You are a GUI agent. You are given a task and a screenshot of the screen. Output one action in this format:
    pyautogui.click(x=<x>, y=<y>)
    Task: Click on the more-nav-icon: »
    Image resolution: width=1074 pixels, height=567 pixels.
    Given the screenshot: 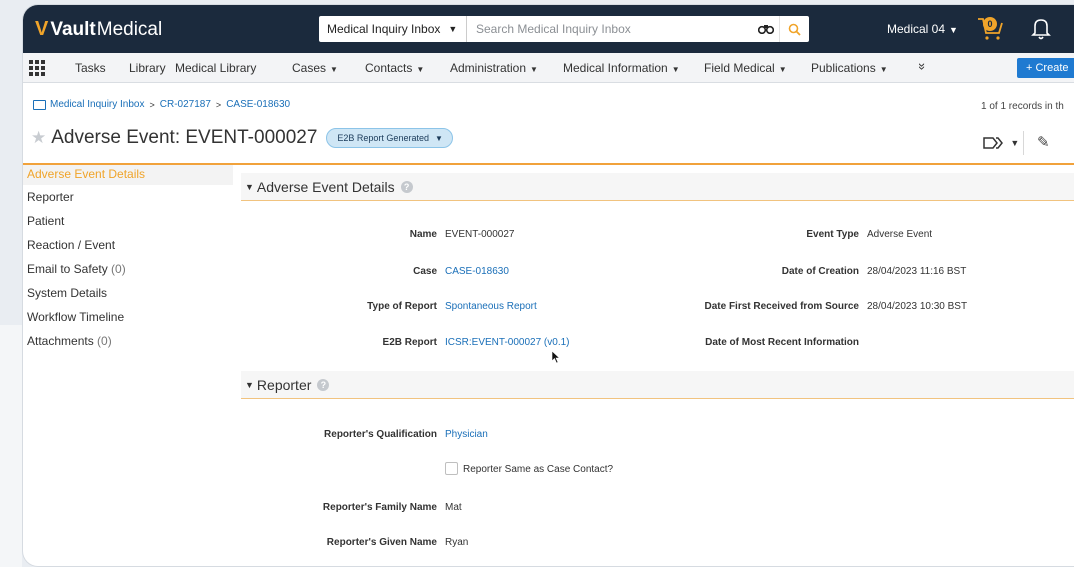 What is the action you would take?
    pyautogui.click(x=922, y=66)
    